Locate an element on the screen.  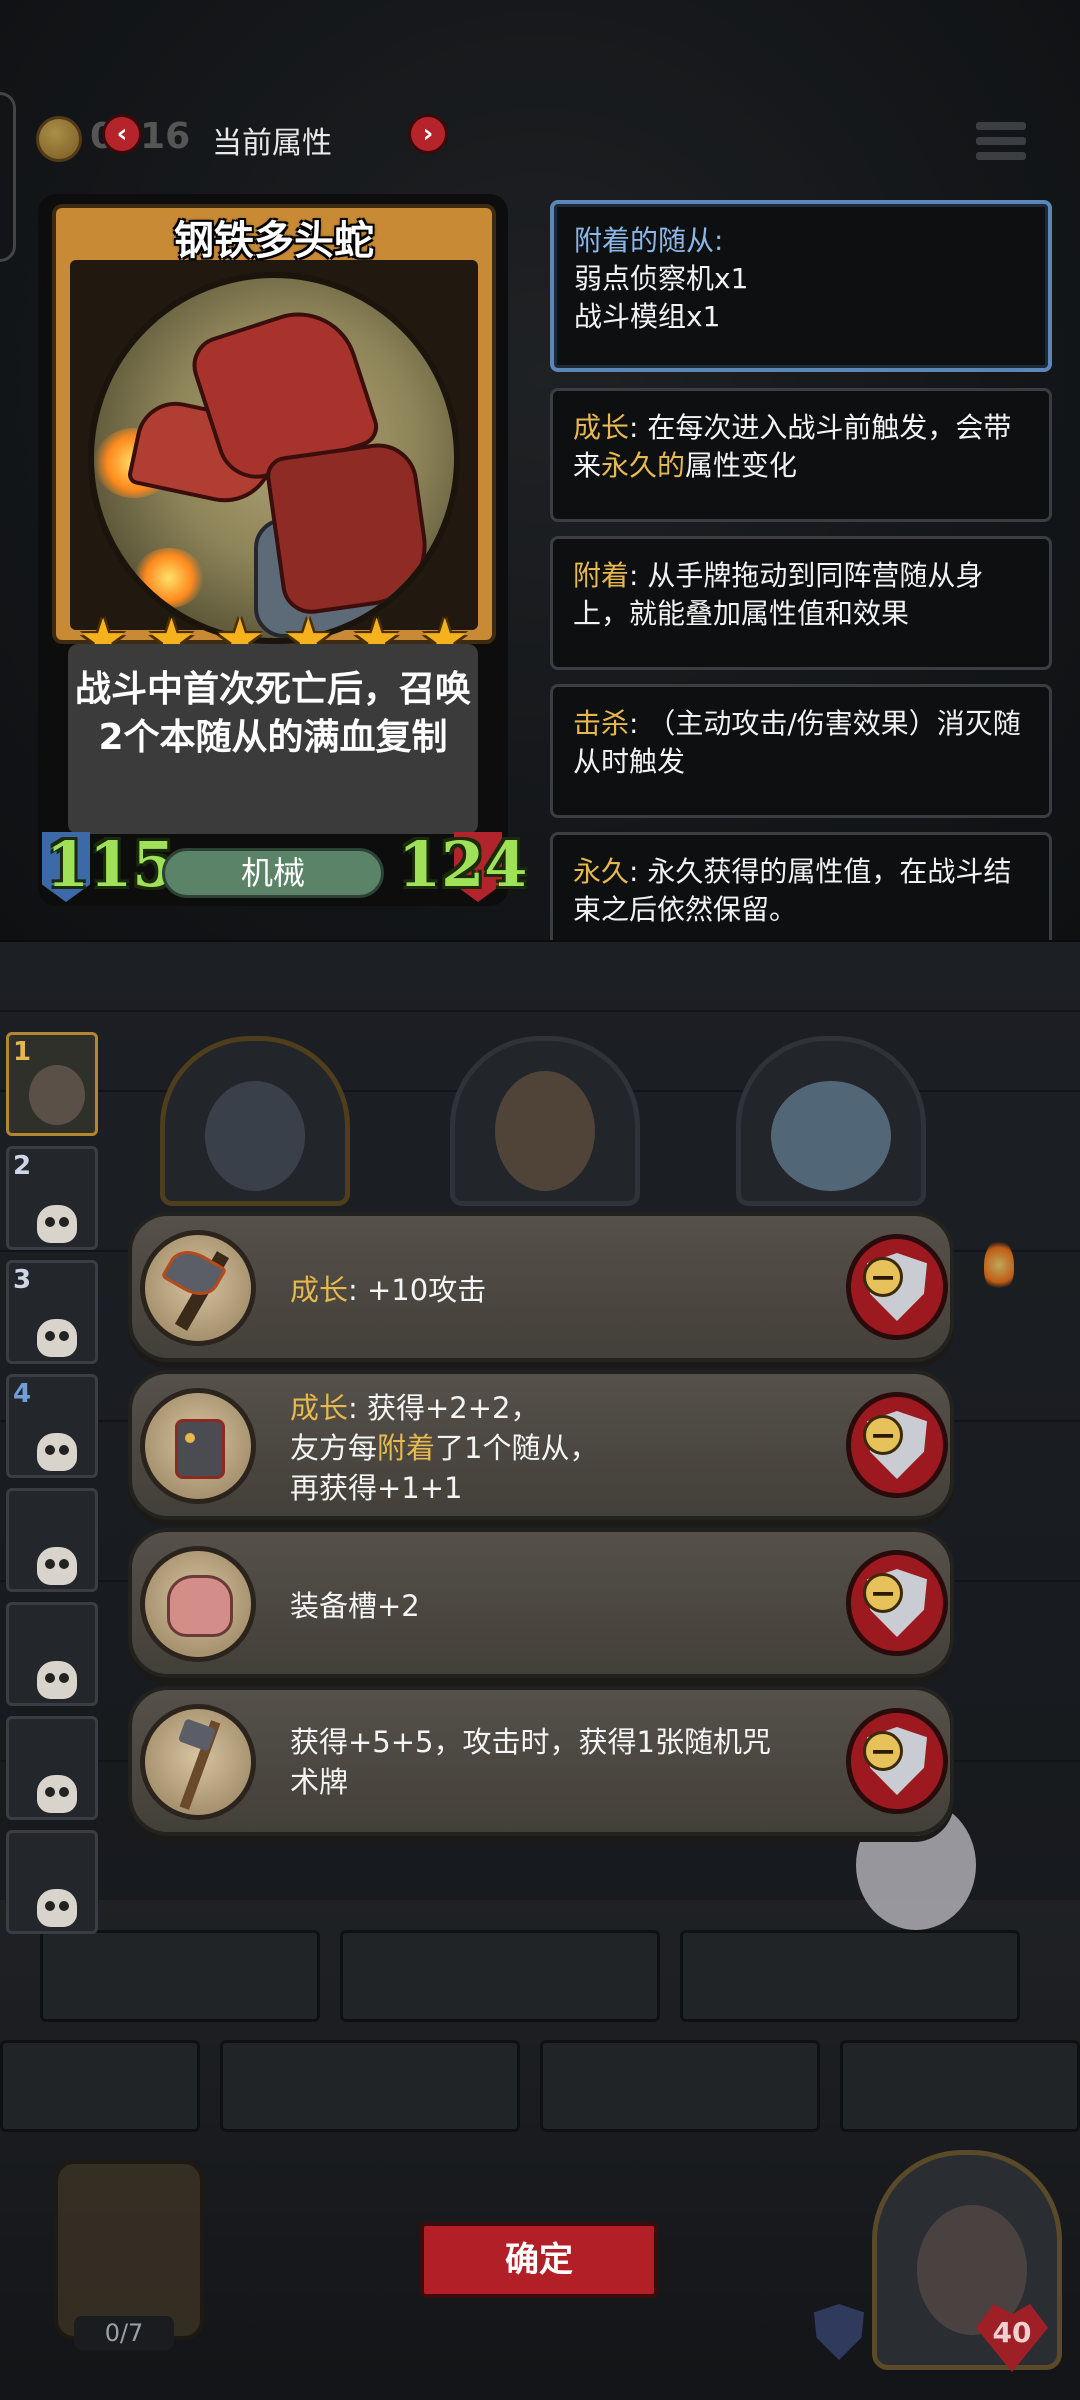
effect-line: 装备槽+2 is located at coordinates (355, 1606).